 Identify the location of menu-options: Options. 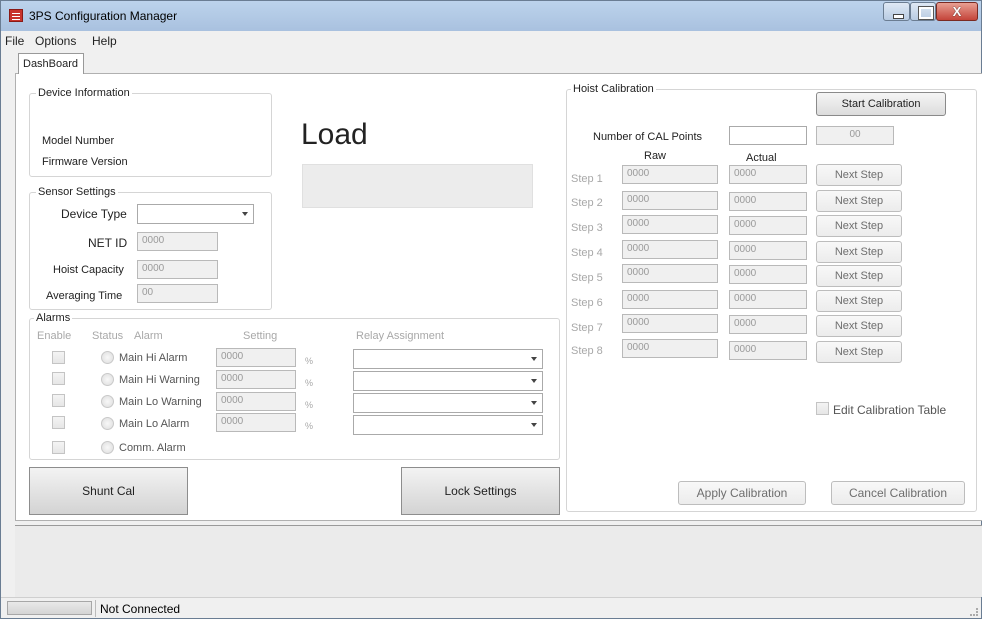
(55, 41).